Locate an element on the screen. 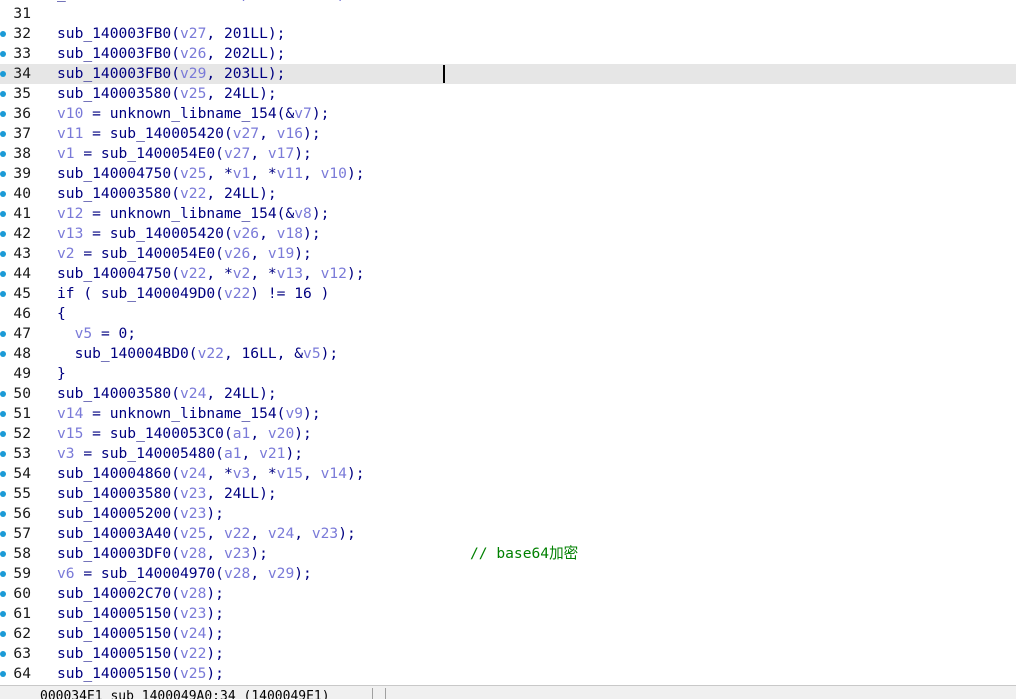 This screenshot has width=1016, height=699. line-number: 52 is located at coordinates (22, 433).